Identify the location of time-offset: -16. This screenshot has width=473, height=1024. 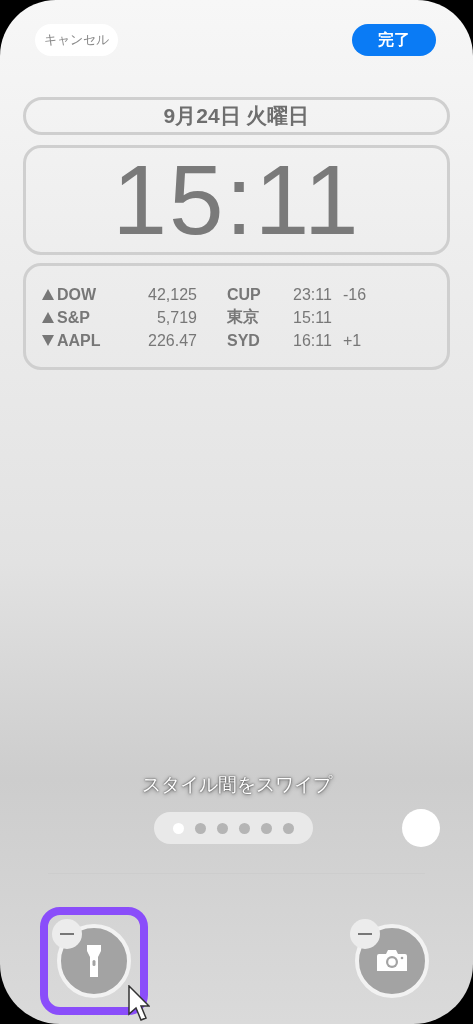
(355, 294).